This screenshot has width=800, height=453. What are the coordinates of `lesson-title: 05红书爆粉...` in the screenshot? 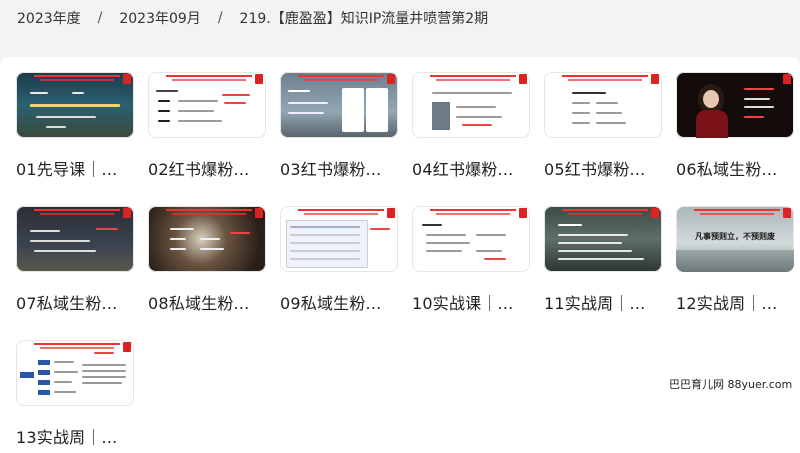 It's located at (595, 169).